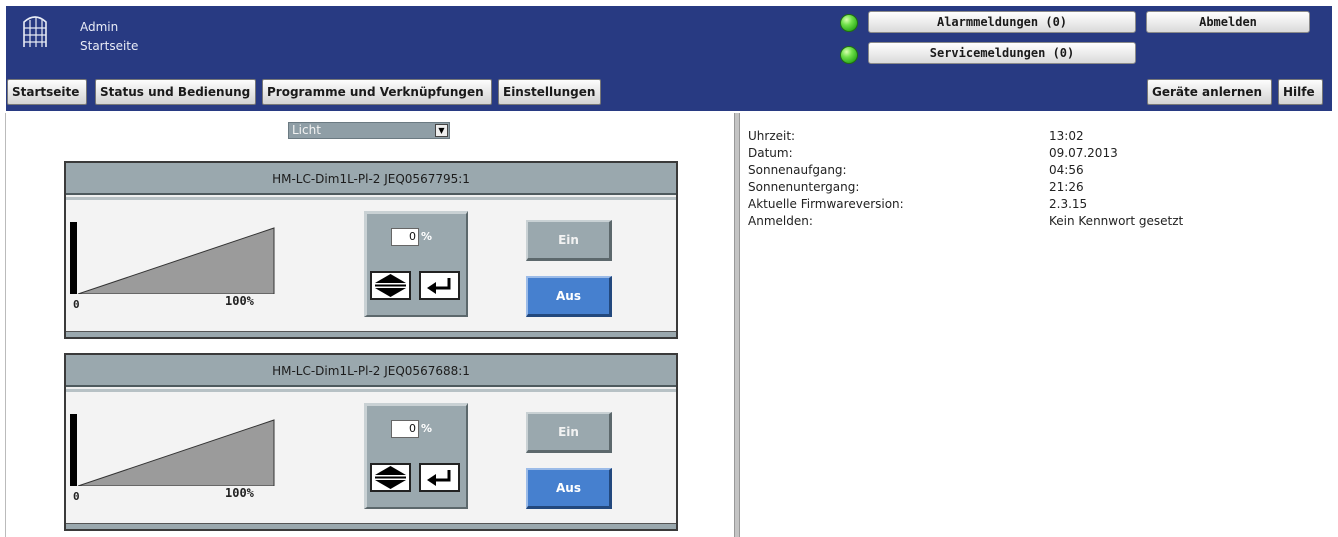 The width and height of the screenshot is (1338, 537). Describe the element at coordinates (770, 153) in the screenshot. I see `info-key: Datum:` at that location.